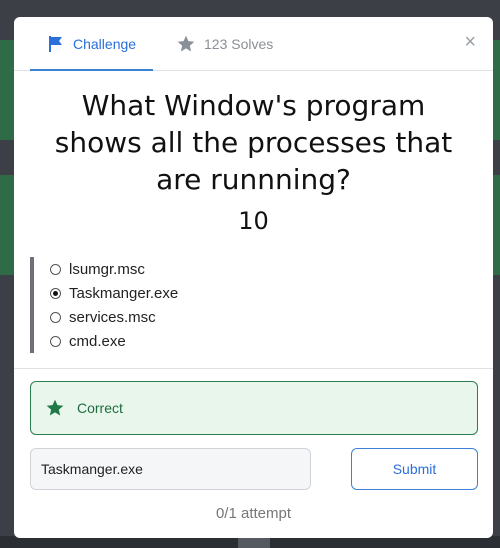 The height and width of the screenshot is (548, 500). What do you see at coordinates (470, 42) in the screenshot?
I see `close-icon: ×` at bounding box center [470, 42].